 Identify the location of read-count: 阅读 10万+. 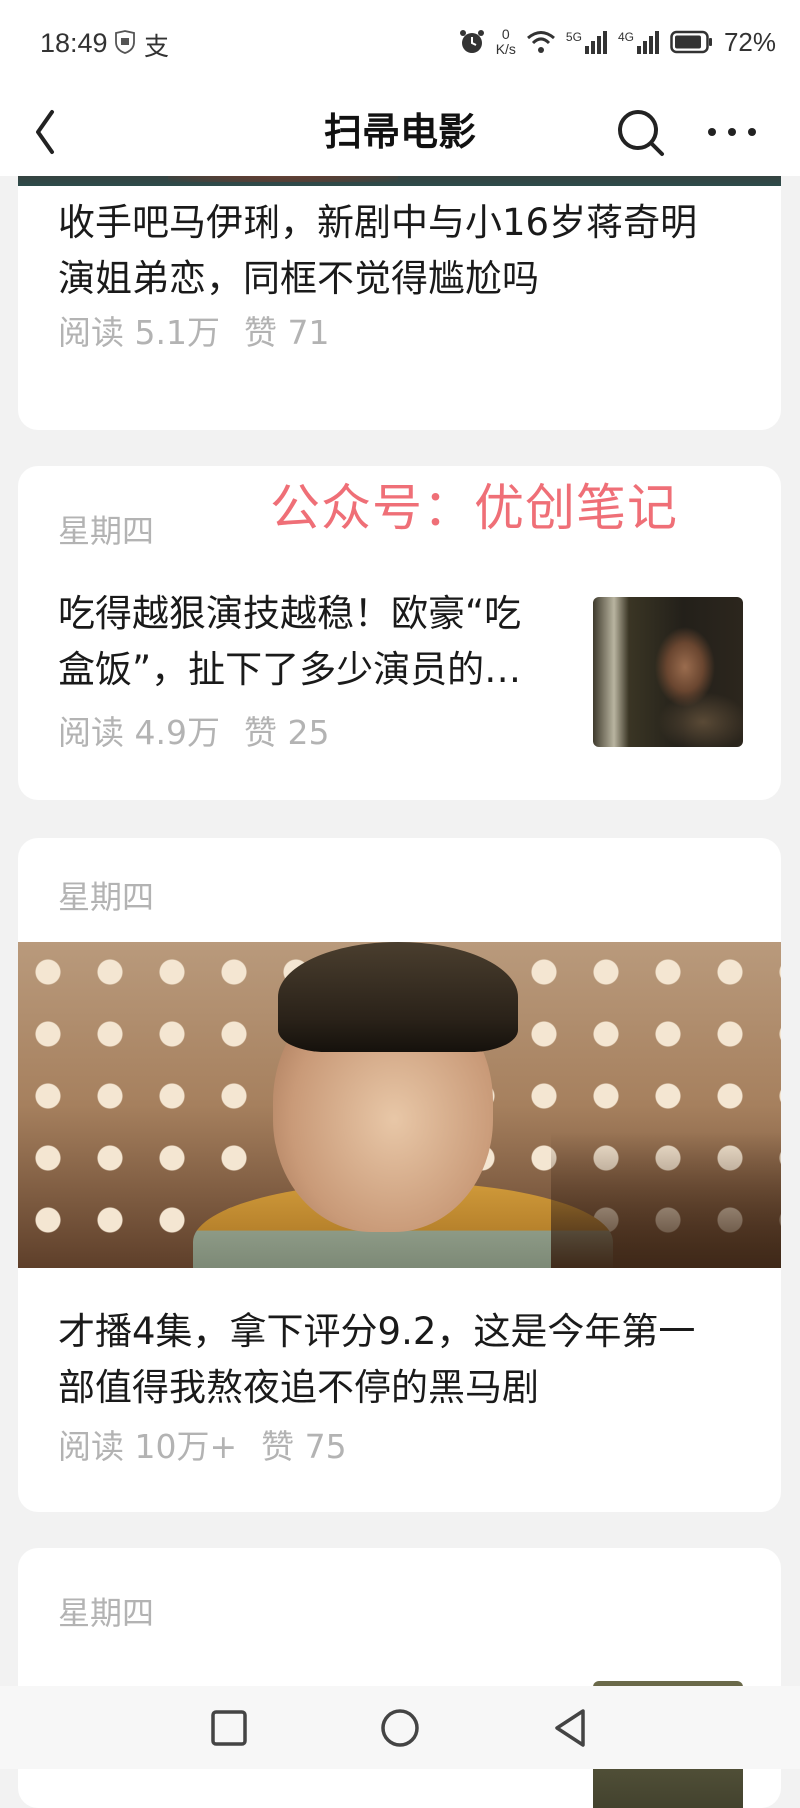
(148, 1446).